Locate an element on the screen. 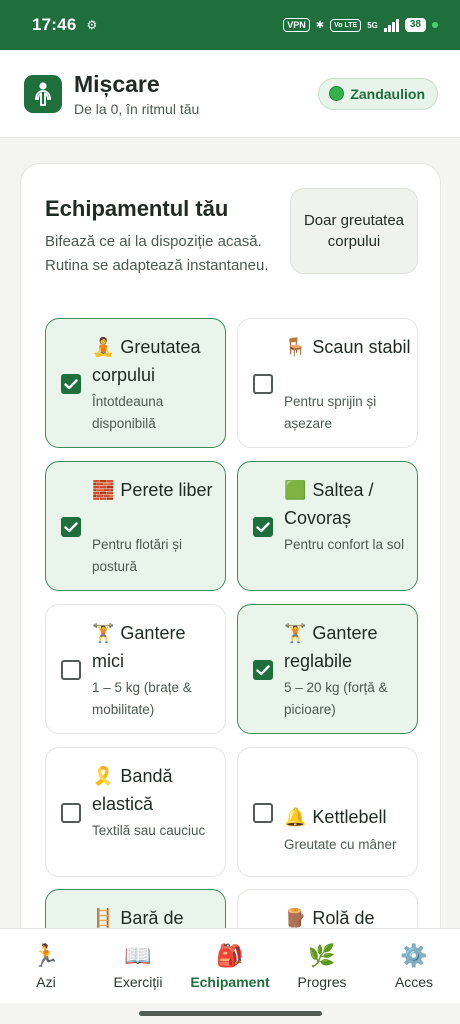 The width and height of the screenshot is (460, 1024). equipment-title-text: Perete liber is located at coordinates (166, 490).